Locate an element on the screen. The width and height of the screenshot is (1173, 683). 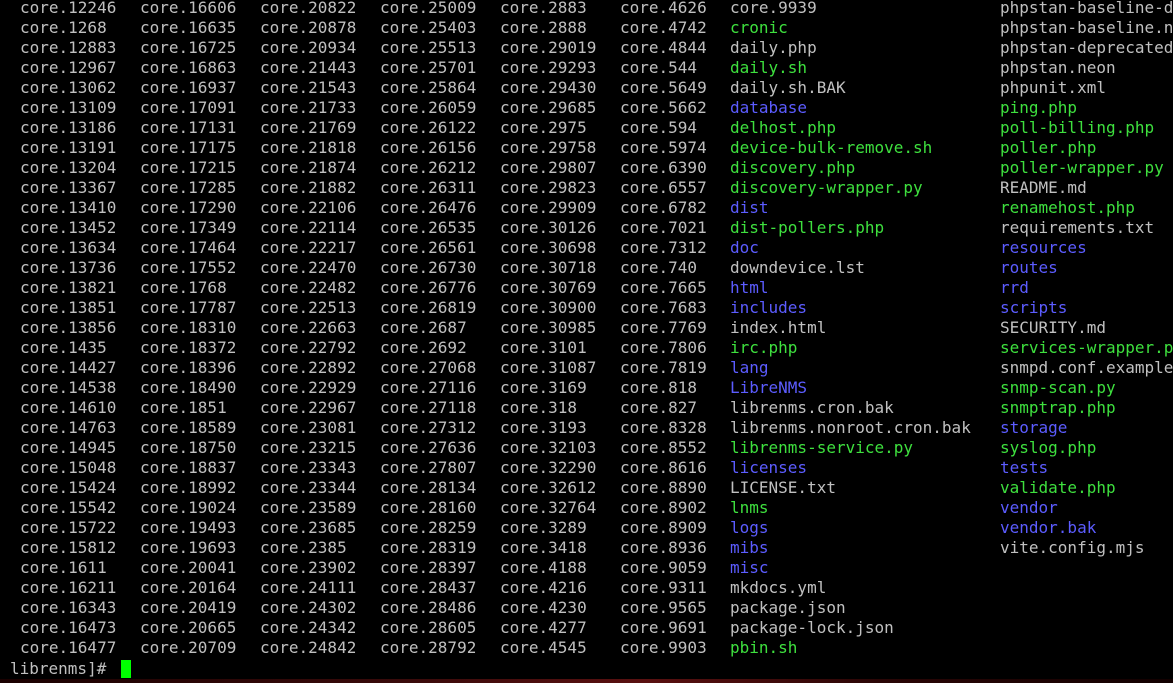
file-entry: core.29823 is located at coordinates (548, 187).